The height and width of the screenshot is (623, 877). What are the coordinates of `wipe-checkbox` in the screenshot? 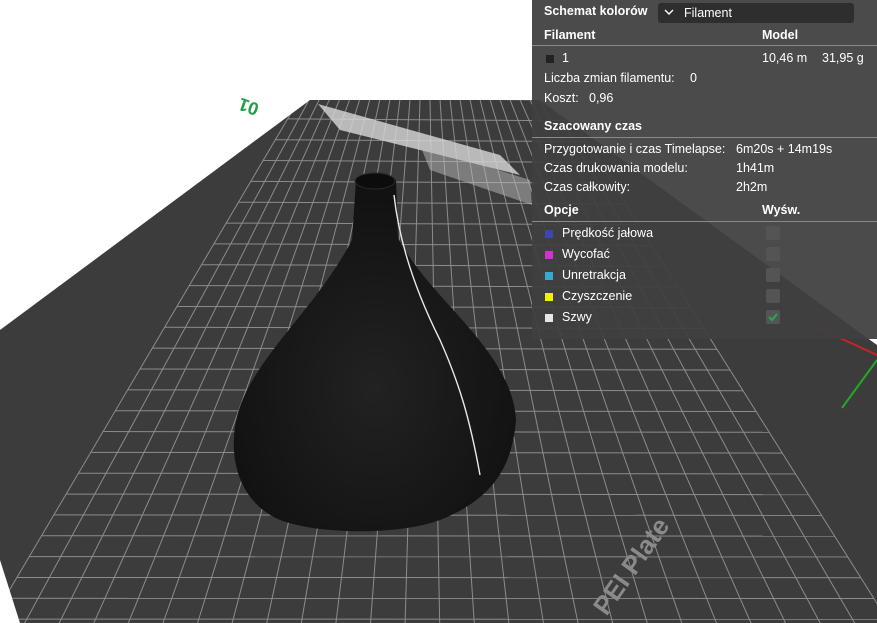 It's located at (773, 296).